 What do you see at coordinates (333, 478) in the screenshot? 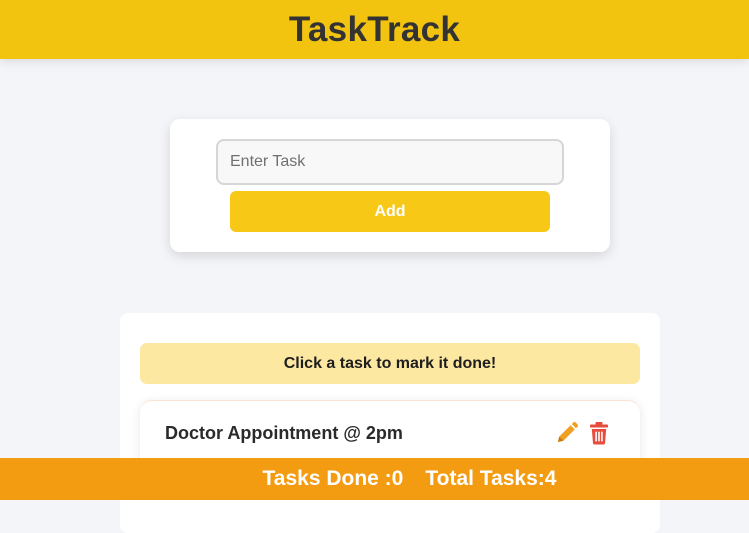
I see `tasks-done-count: Tasks Done :0` at bounding box center [333, 478].